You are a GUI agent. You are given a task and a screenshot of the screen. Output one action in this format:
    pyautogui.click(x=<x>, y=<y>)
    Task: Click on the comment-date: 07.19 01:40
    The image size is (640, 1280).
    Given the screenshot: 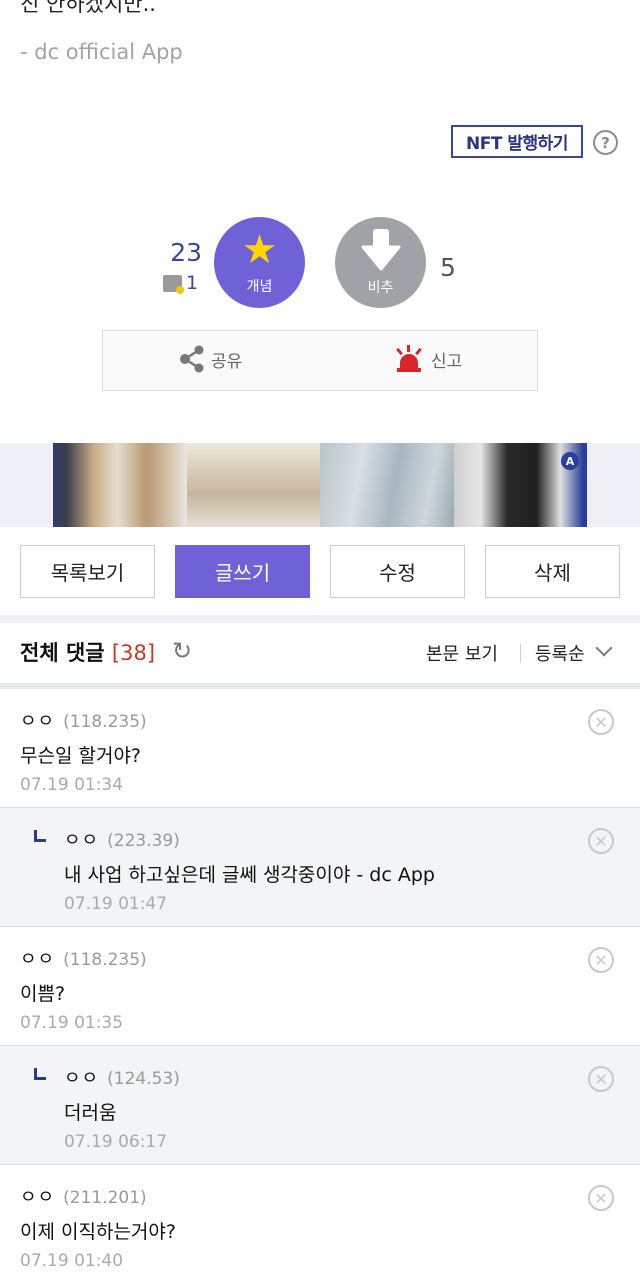 What is the action you would take?
    pyautogui.click(x=72, y=1261)
    